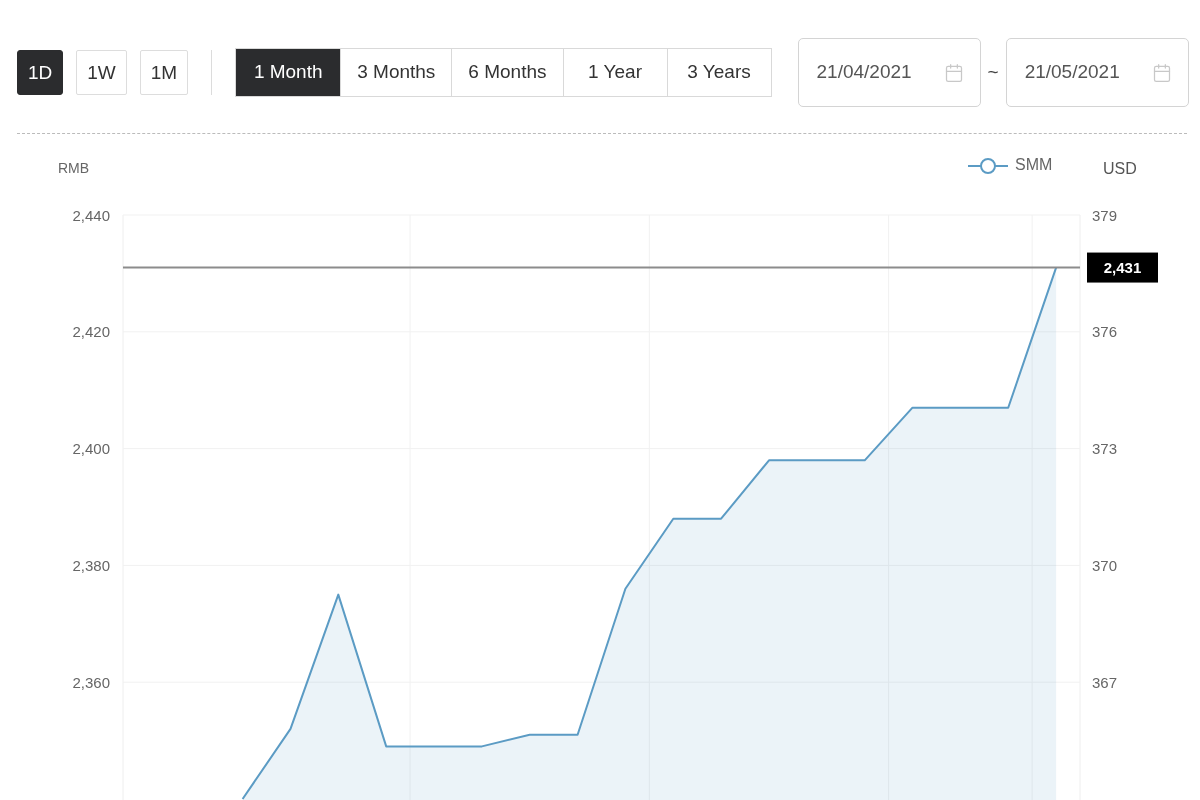 The width and height of the screenshot is (1200, 800). Describe the element at coordinates (1105, 449) in the screenshot. I see `secondary-tick-label: 373` at that location.